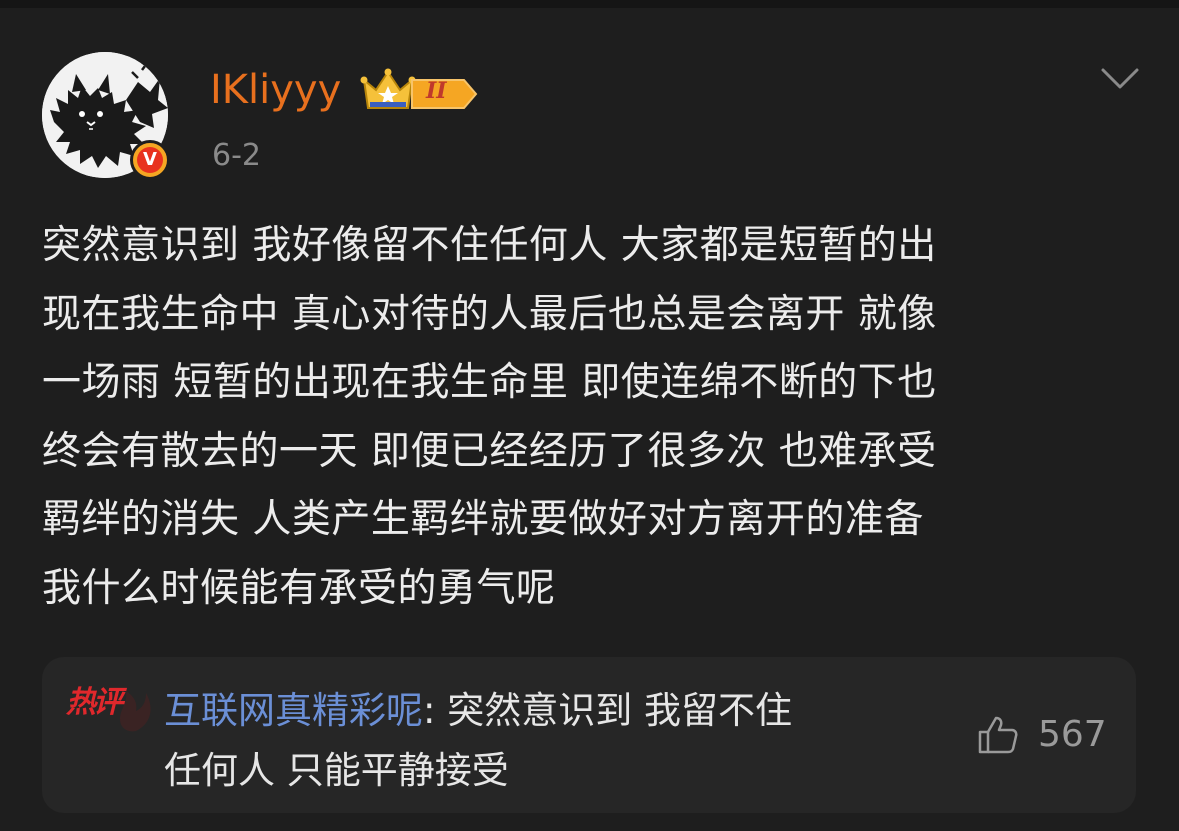 The image size is (1179, 831). I want to click on crown-level-badge: II, so click(420, 93).